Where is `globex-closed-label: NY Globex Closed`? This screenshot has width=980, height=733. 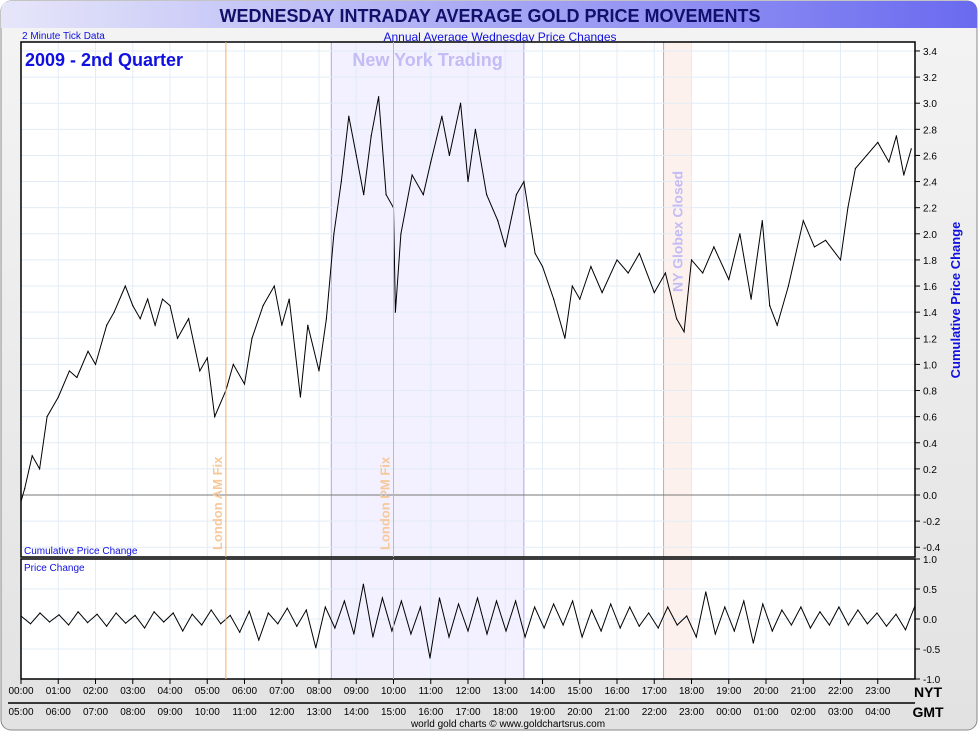 globex-closed-label: NY Globex Closed is located at coordinates (678, 231).